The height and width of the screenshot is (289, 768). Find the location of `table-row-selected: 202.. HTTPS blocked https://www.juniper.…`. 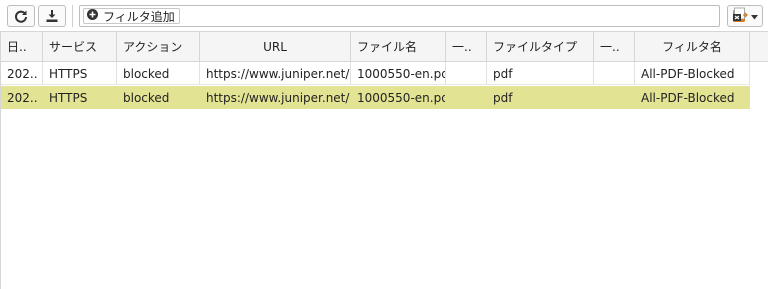

table-row-selected: 202.. HTTPS blocked https://www.juniper.… is located at coordinates (375, 97).